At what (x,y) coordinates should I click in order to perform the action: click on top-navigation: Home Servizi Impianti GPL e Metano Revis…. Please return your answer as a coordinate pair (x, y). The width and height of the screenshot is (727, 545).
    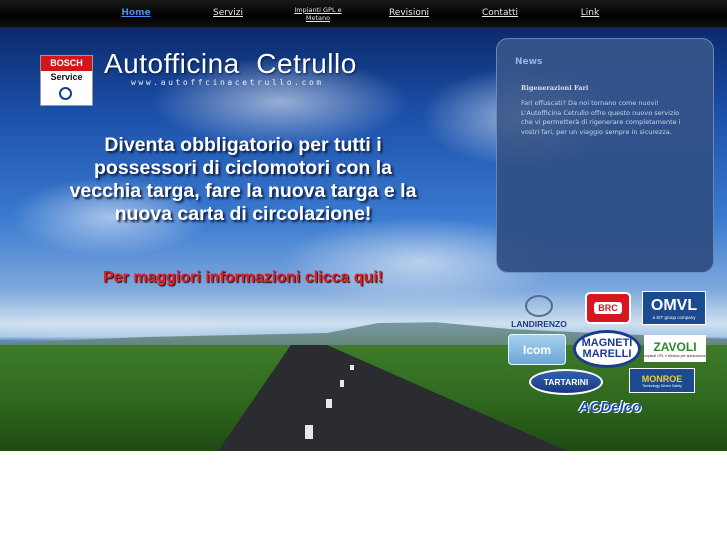
    Looking at the image, I should click on (363, 13).